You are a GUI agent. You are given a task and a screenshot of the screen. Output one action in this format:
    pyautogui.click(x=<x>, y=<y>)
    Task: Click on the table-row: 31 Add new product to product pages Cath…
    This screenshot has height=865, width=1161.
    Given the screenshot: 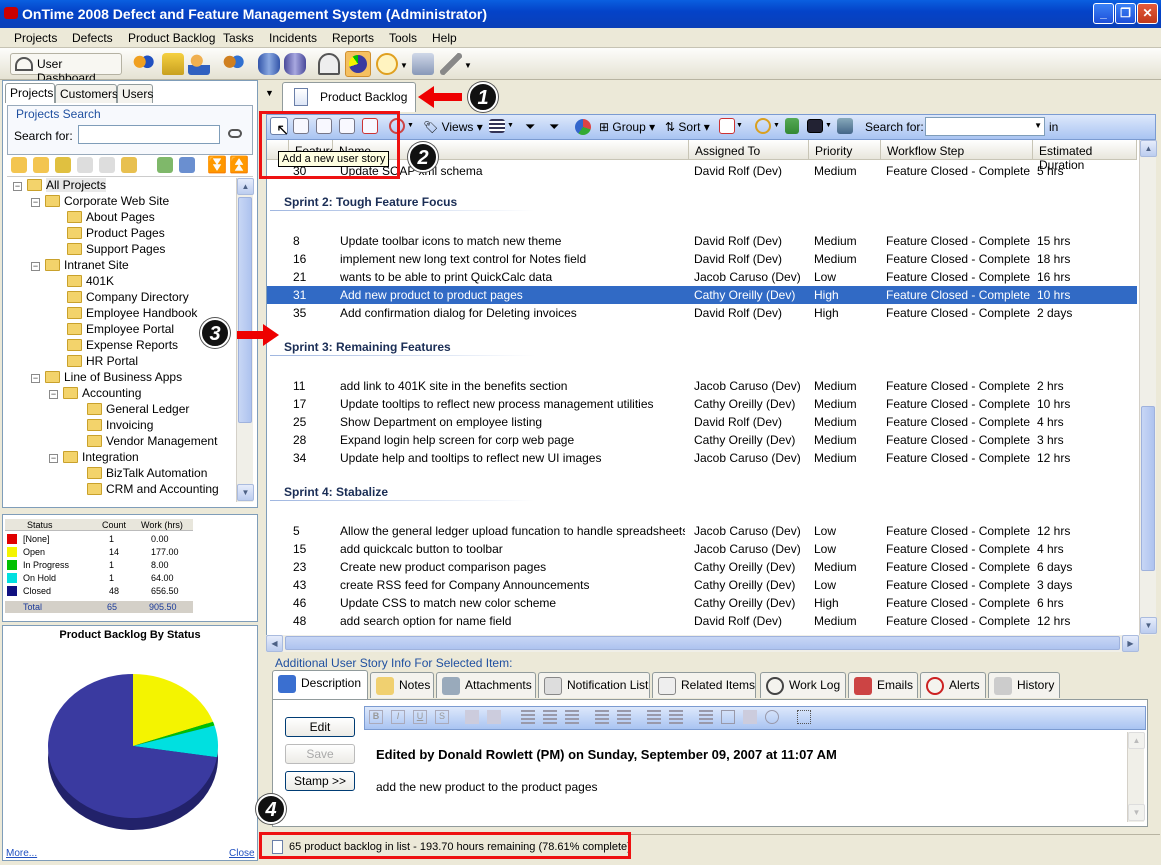 What is the action you would take?
    pyautogui.click(x=702, y=295)
    